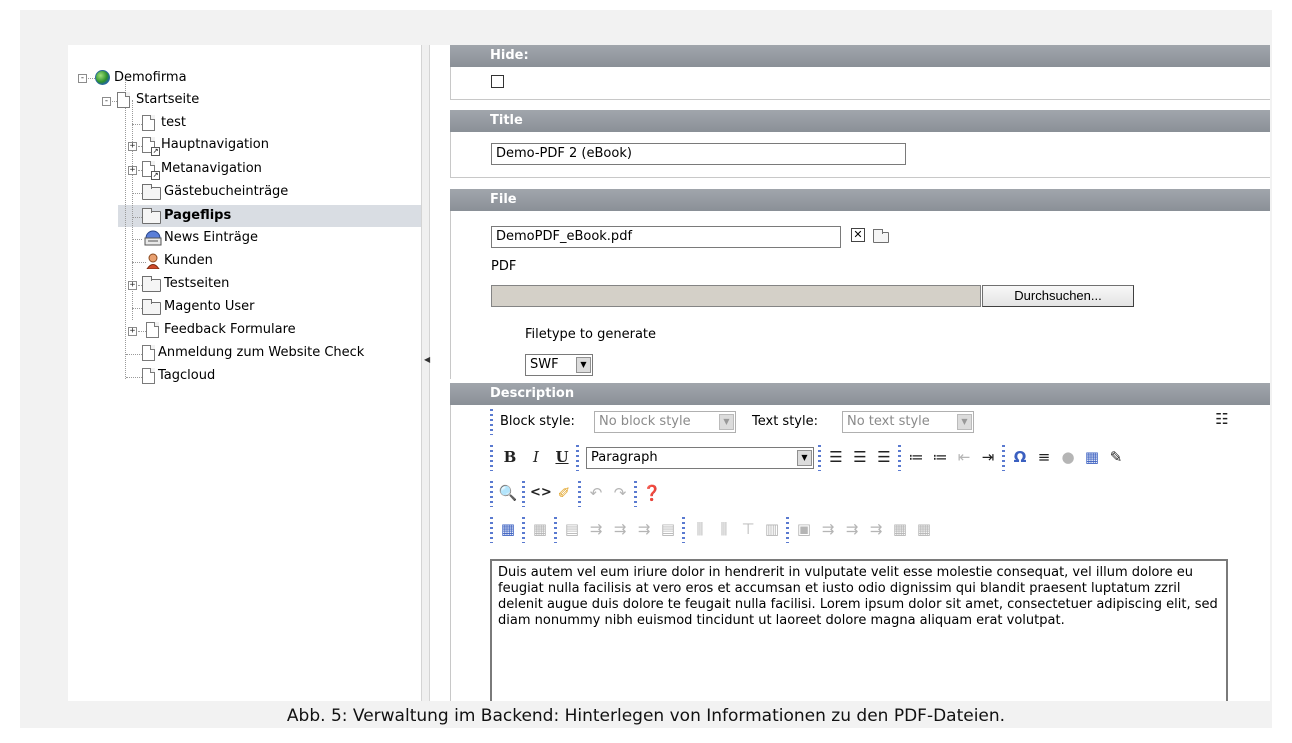 The width and height of the screenshot is (1292, 743). What do you see at coordinates (804, 529) in the screenshot?
I see `cell-properties-icon: ▣` at bounding box center [804, 529].